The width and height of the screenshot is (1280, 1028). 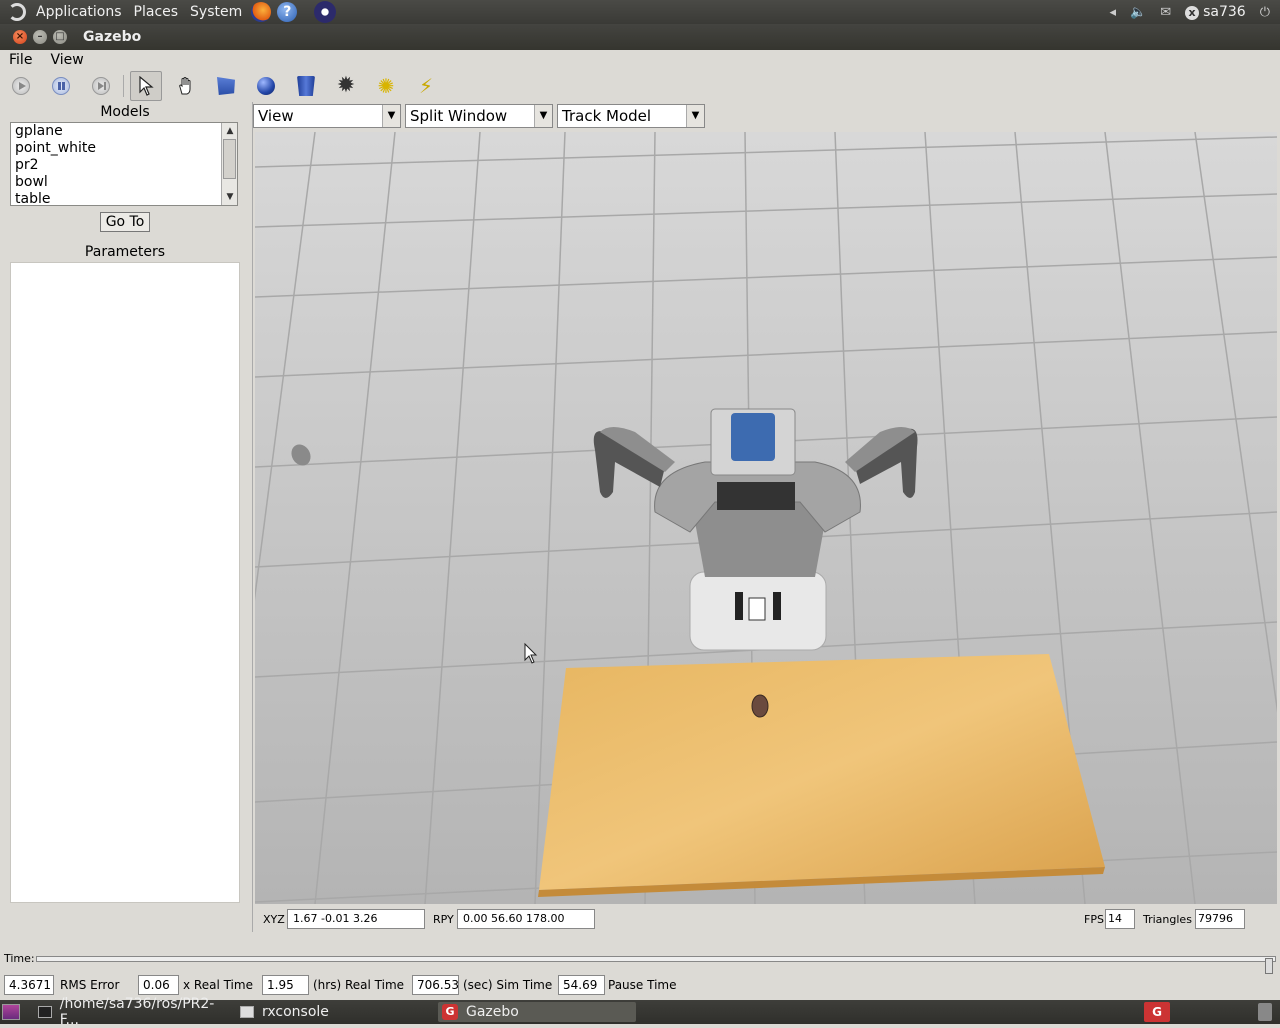 I want to click on terminal-icon, so click(x=45, y=1012).